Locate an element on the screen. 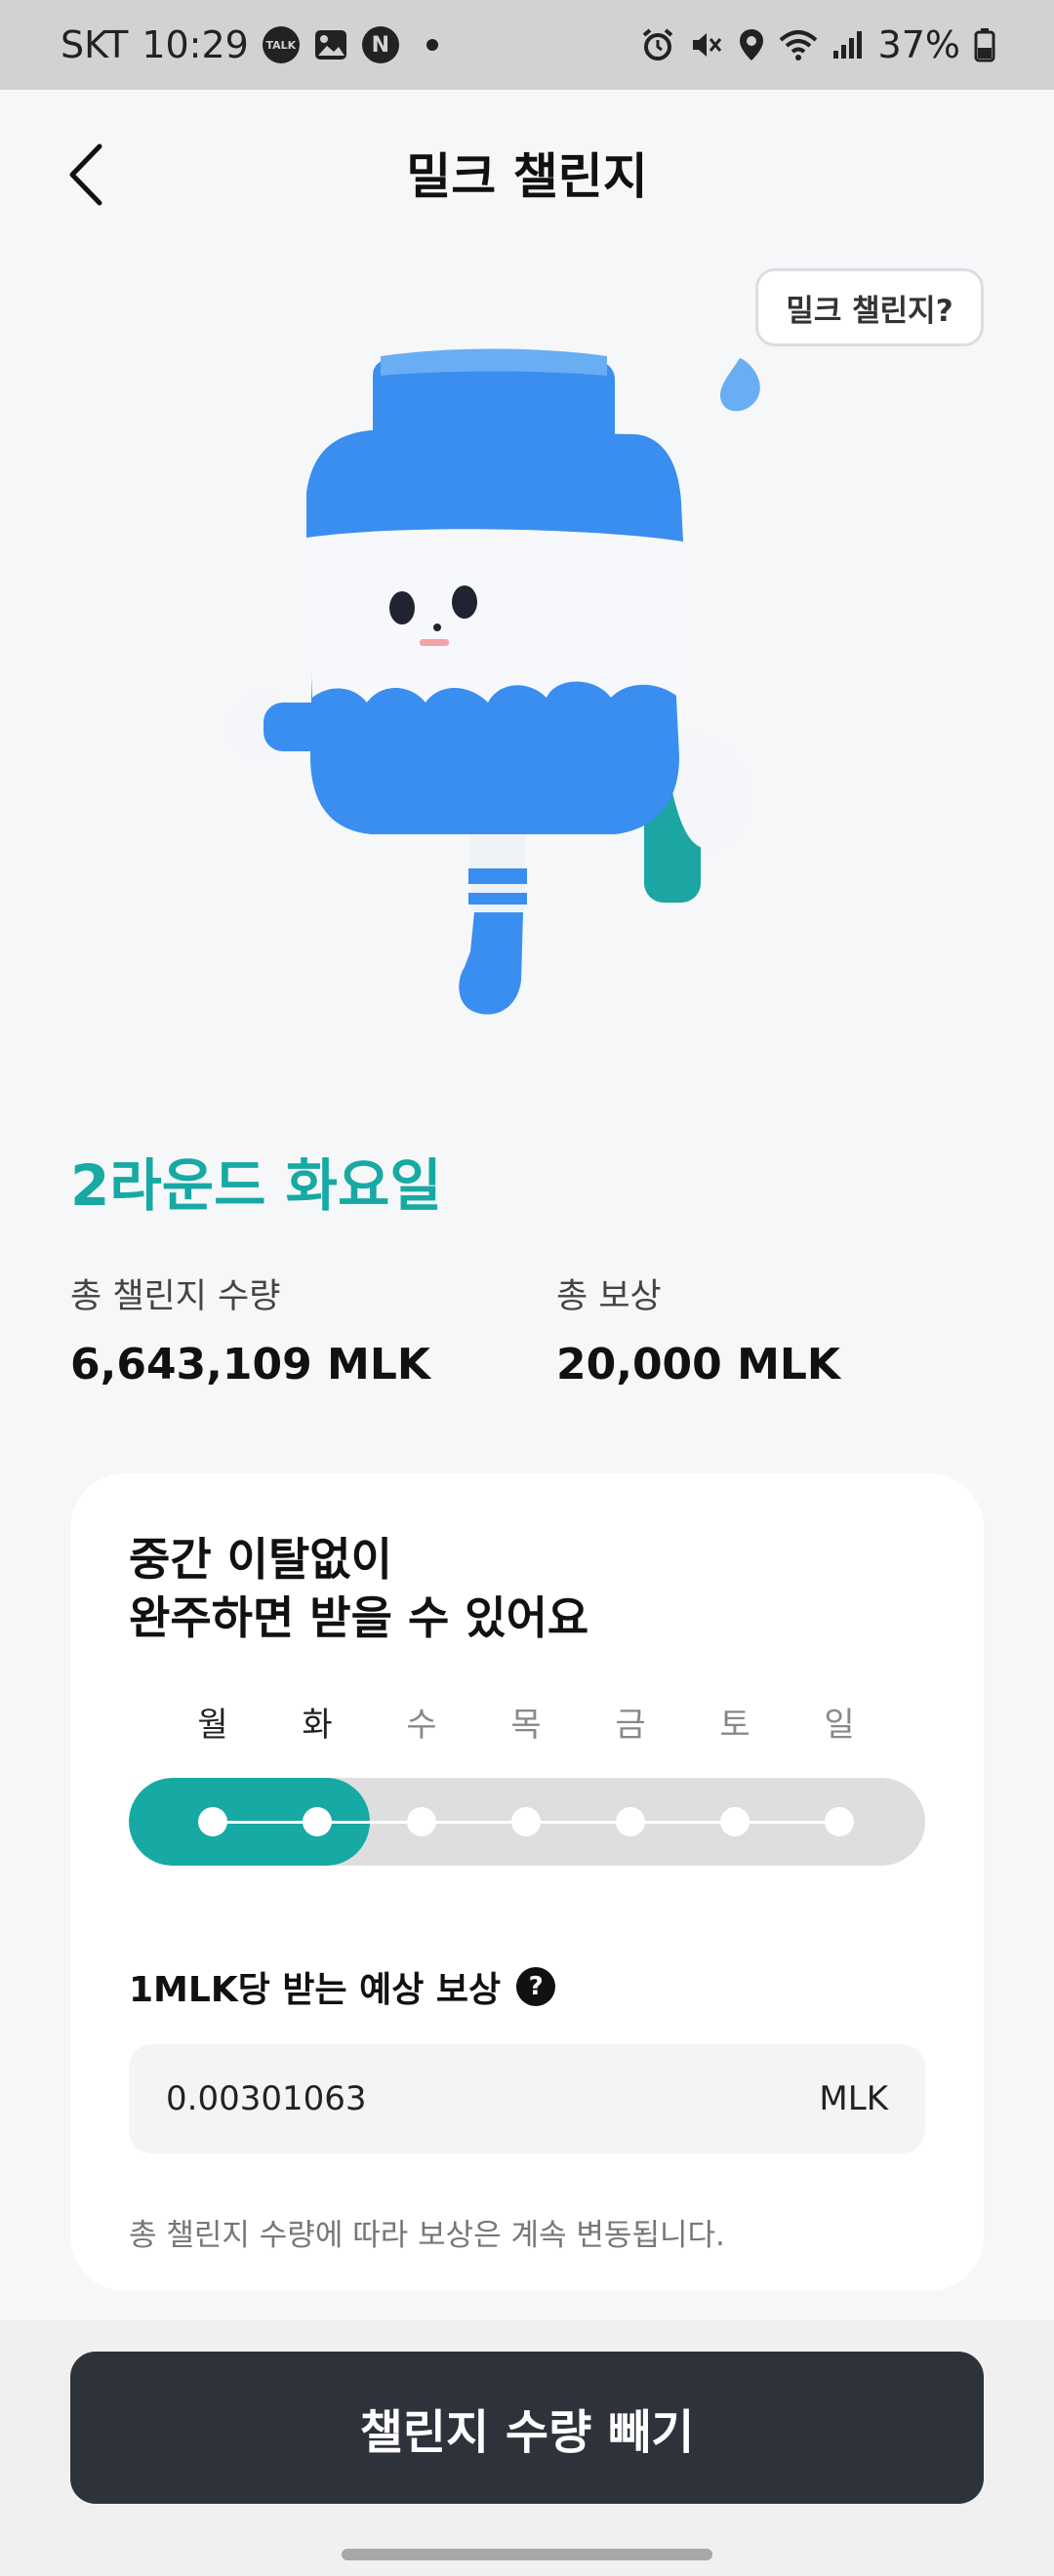 This screenshot has width=1054, height=2576. location-icon is located at coordinates (751, 44).